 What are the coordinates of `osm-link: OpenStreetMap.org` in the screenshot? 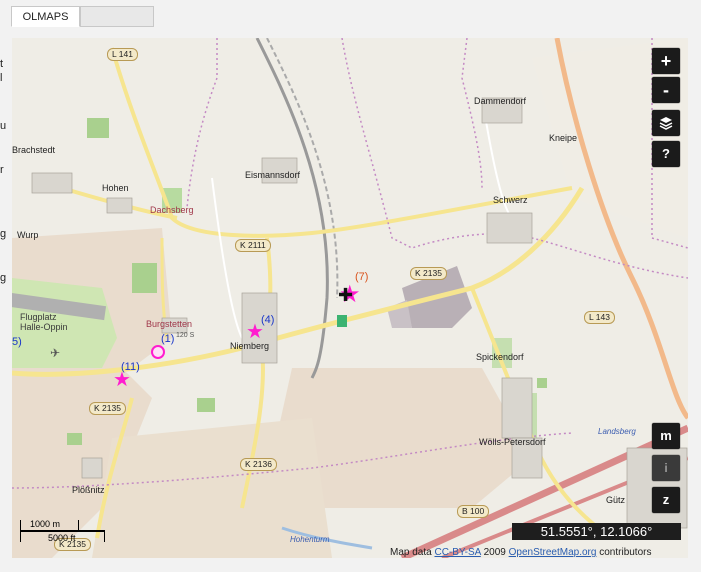 It's located at (553, 552).